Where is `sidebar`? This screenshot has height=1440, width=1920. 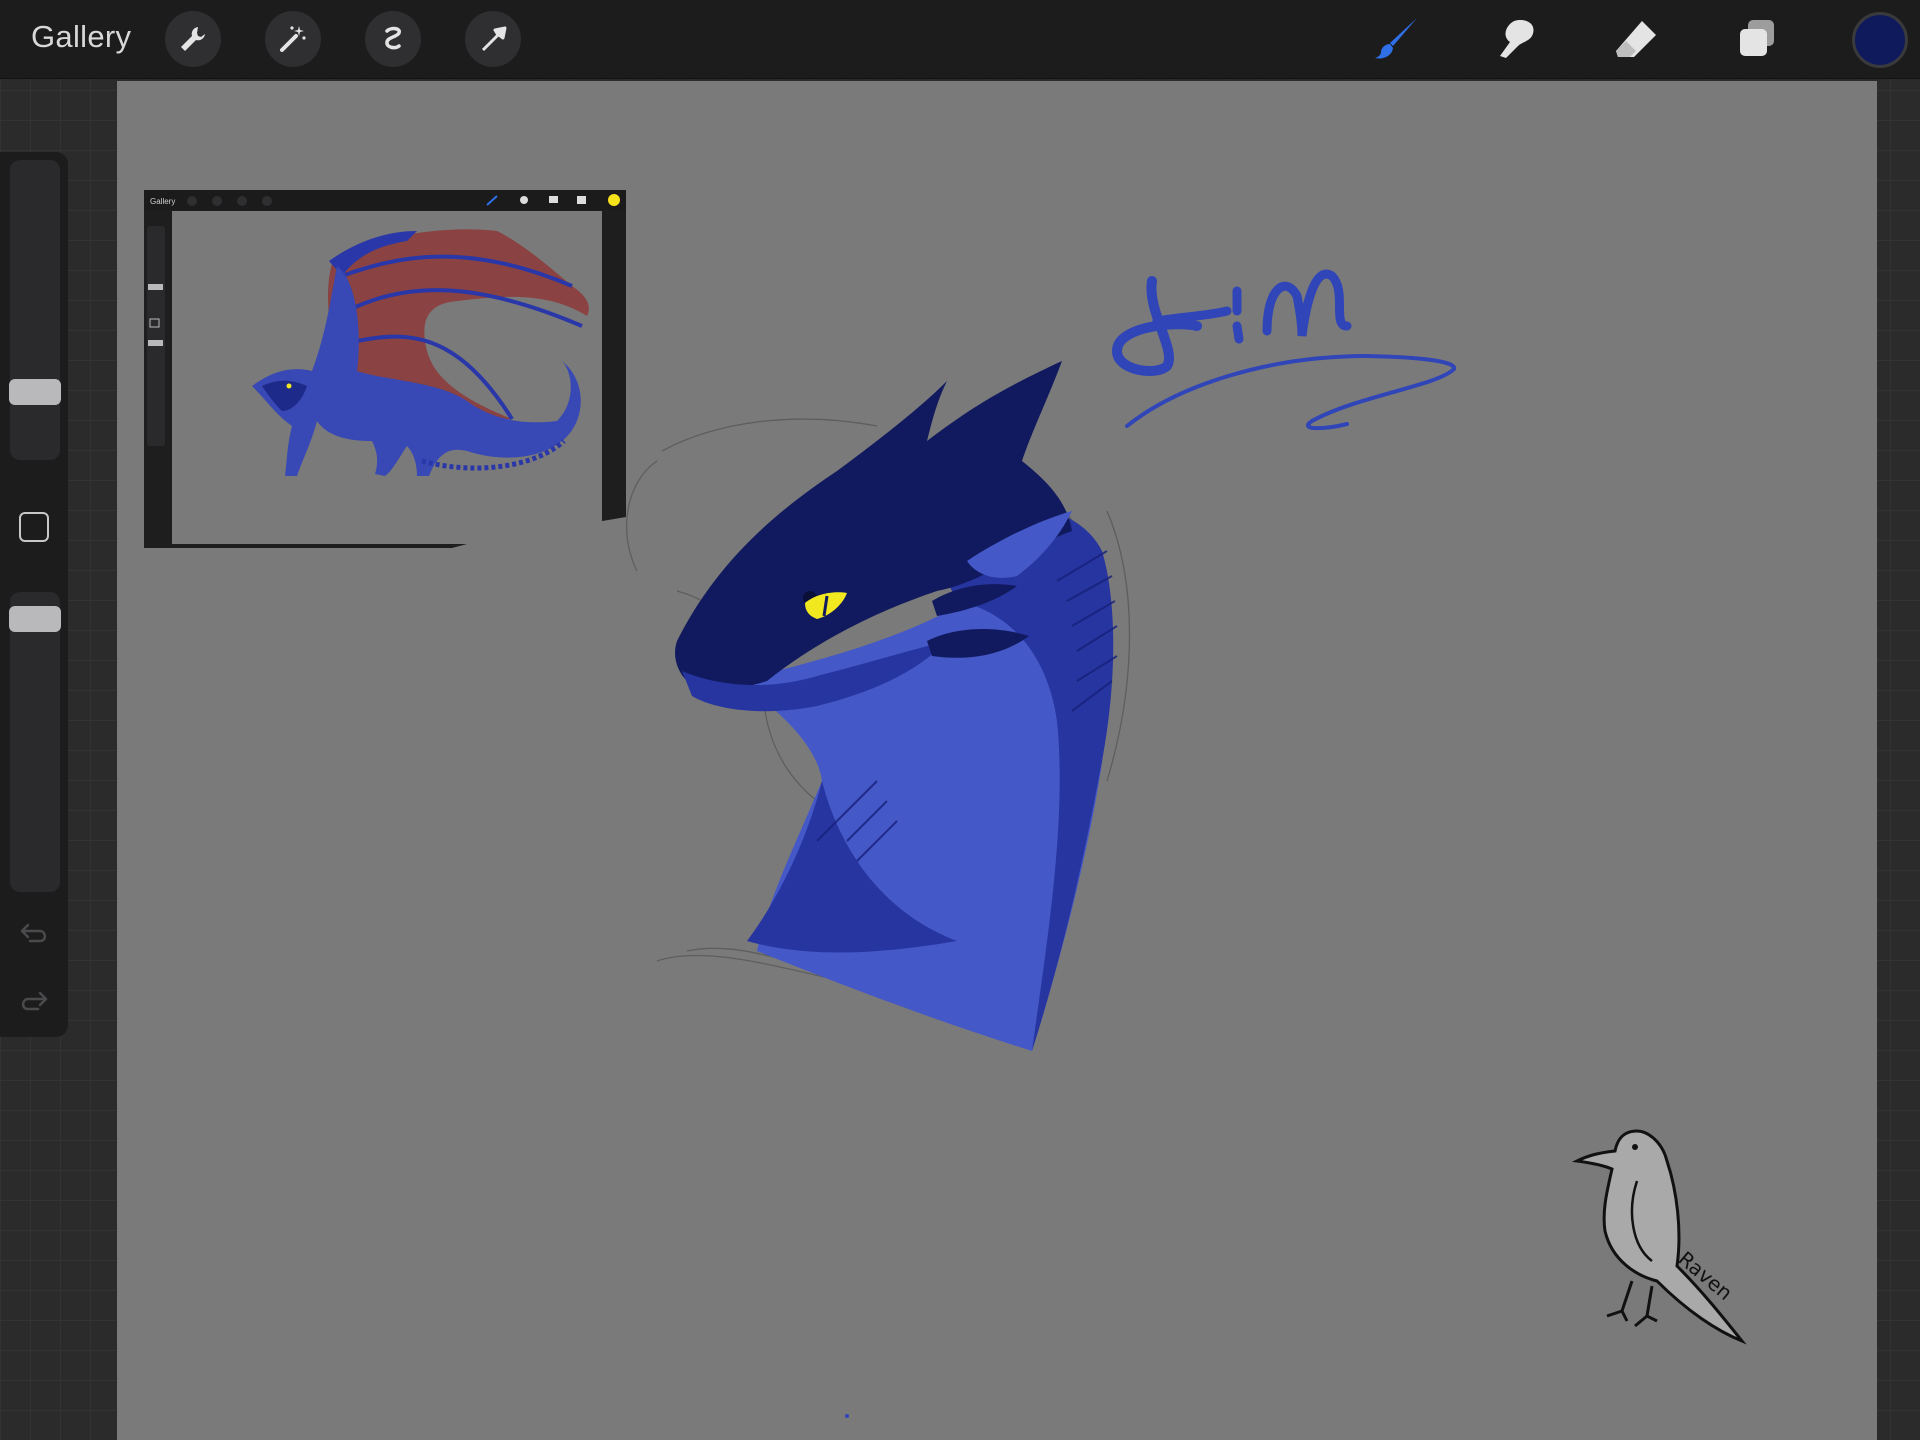 sidebar is located at coordinates (34, 594).